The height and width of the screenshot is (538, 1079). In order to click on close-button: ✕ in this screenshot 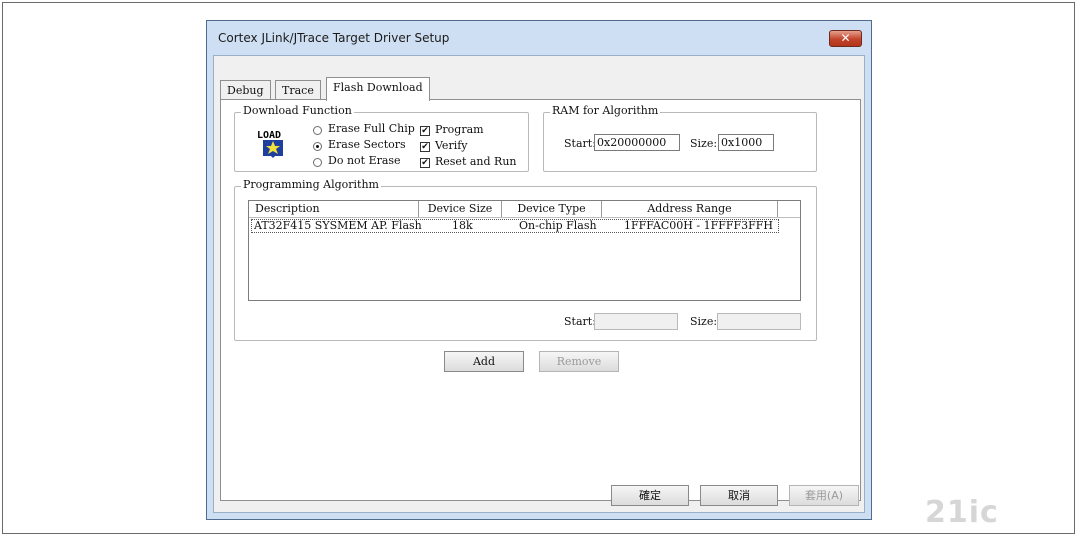, I will do `click(845, 38)`.